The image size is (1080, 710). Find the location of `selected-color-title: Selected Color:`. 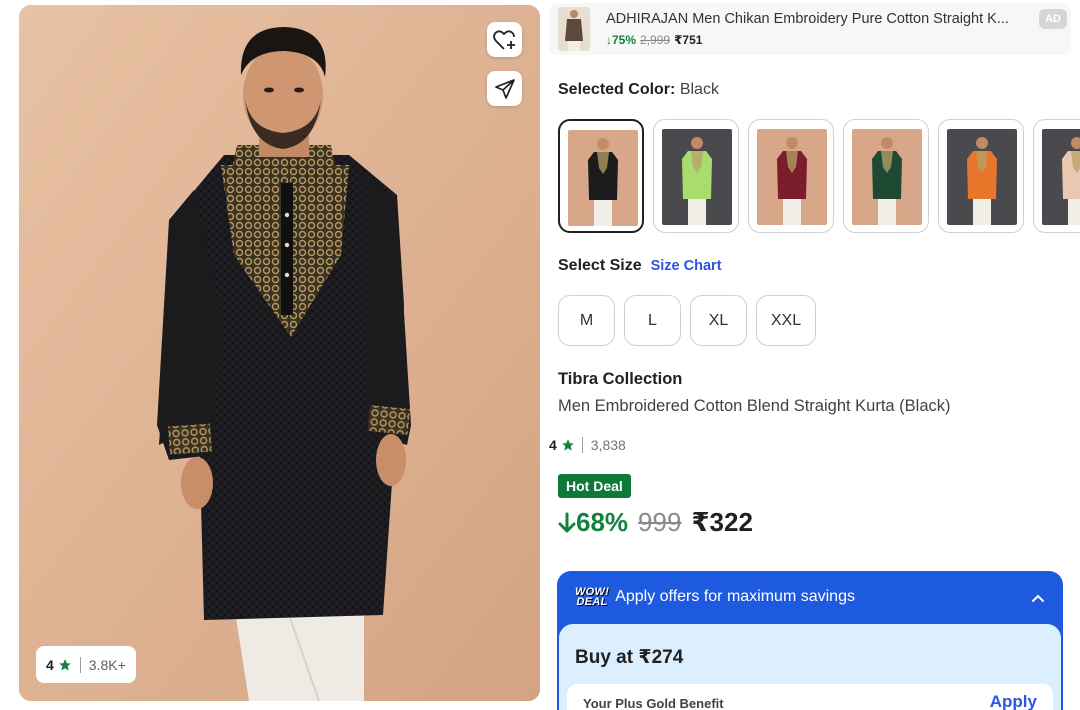

selected-color-title: Selected Color: is located at coordinates (617, 89).